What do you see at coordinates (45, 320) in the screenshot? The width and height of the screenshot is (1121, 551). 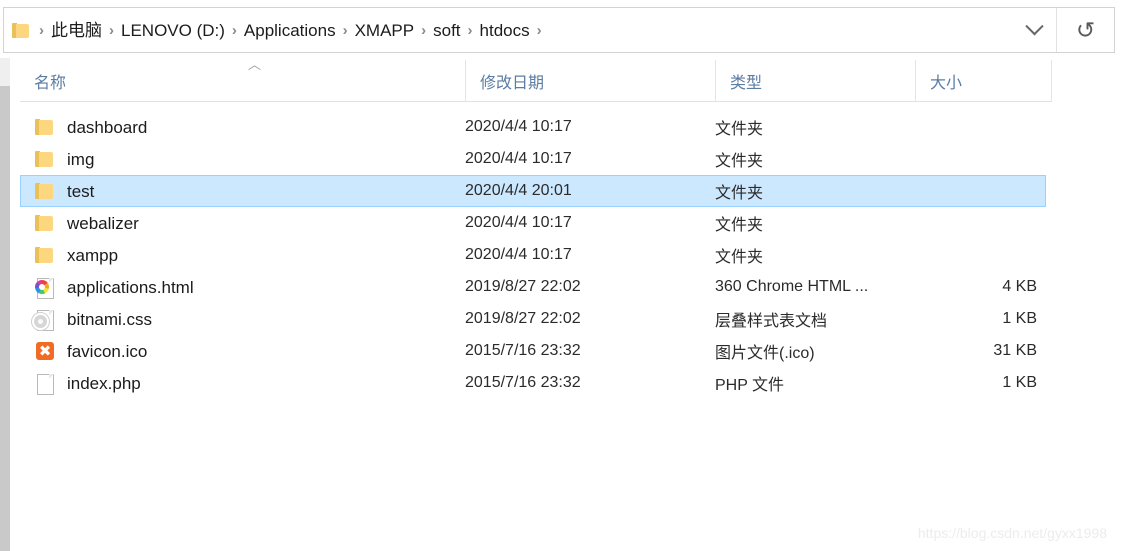 I see `stylesheet-document-icon` at bounding box center [45, 320].